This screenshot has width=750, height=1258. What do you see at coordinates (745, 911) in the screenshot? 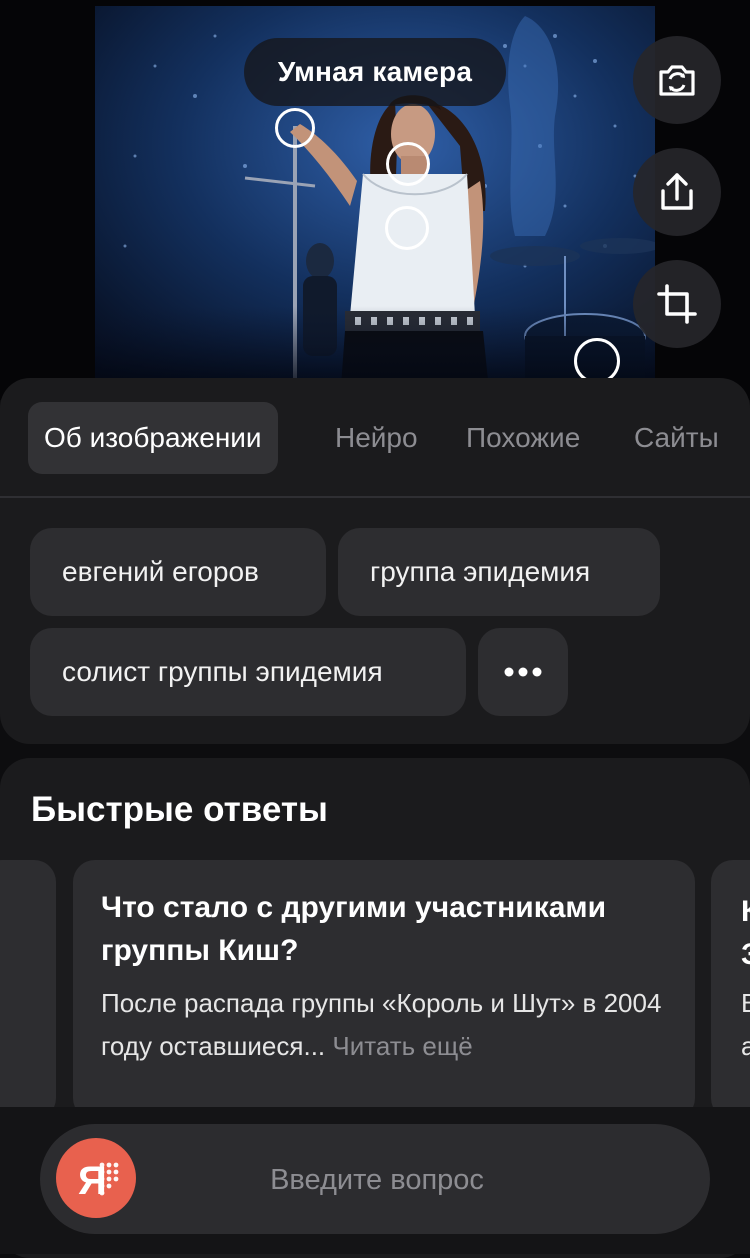
I see `peek-line: К` at bounding box center [745, 911].